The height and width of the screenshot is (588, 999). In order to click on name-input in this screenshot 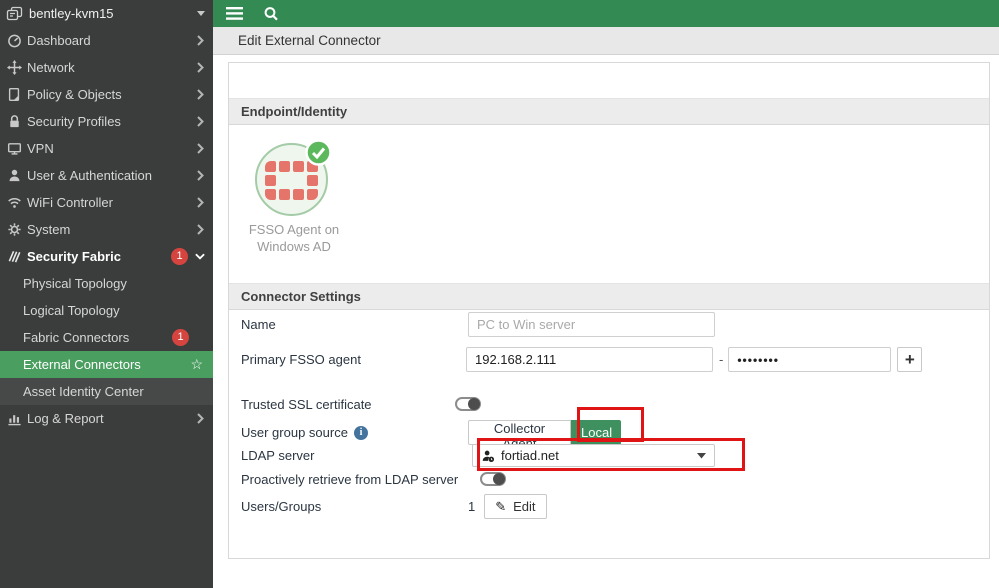, I will do `click(591, 324)`.